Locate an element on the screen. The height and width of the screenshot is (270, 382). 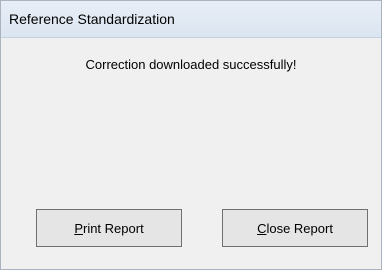
print-report-mnemonic: P is located at coordinates (78, 228).